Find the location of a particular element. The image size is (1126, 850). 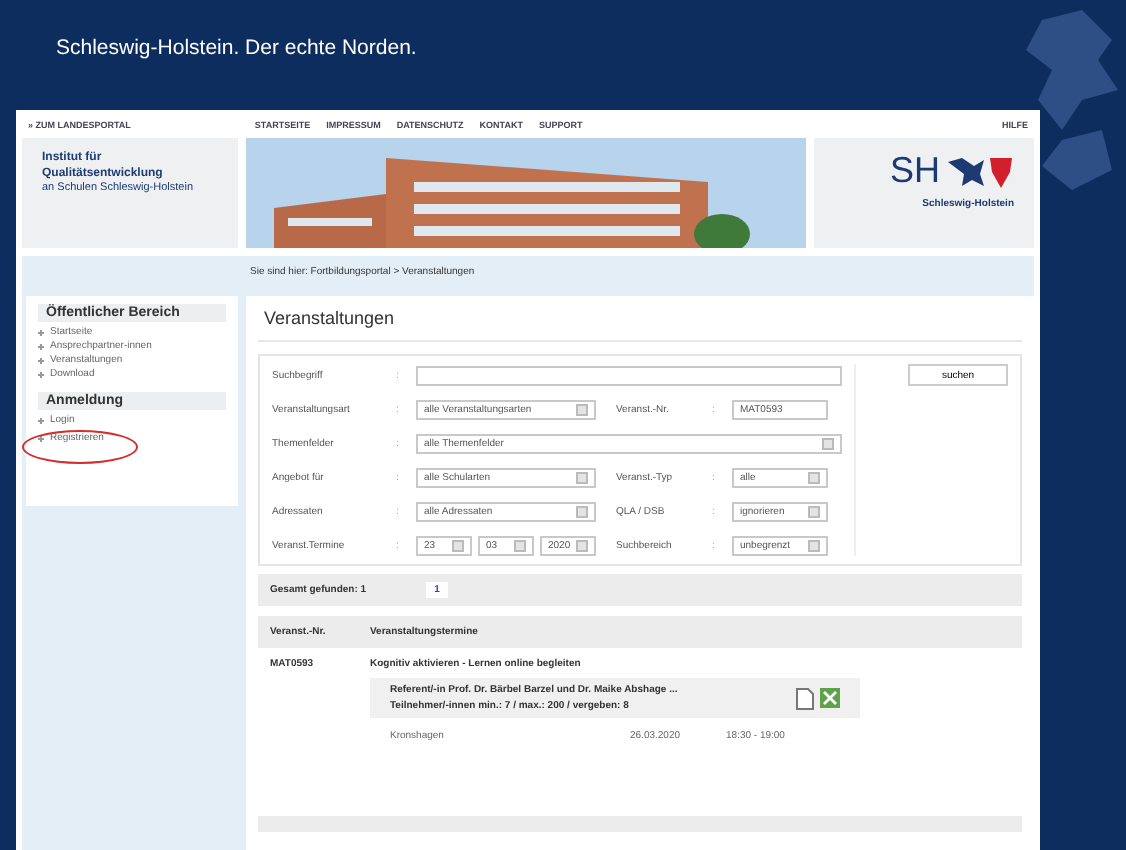

coat-of-arms-icon is located at coordinates (980, 171).